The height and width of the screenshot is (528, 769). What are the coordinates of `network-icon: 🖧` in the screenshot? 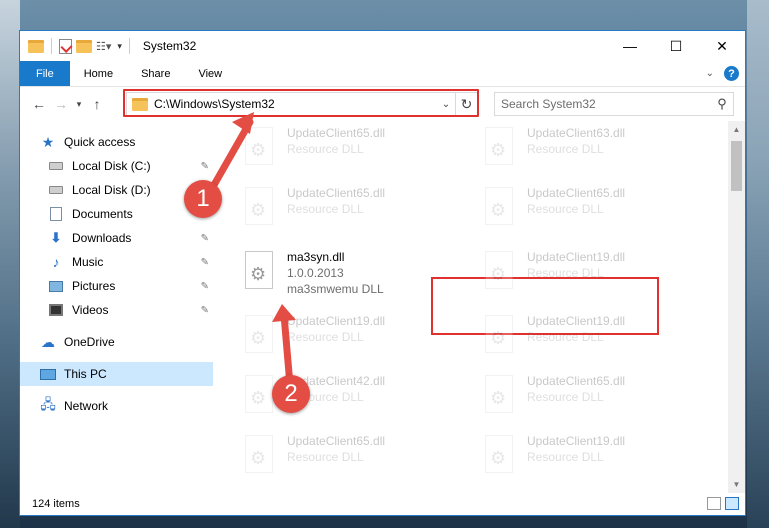 It's located at (48, 404).